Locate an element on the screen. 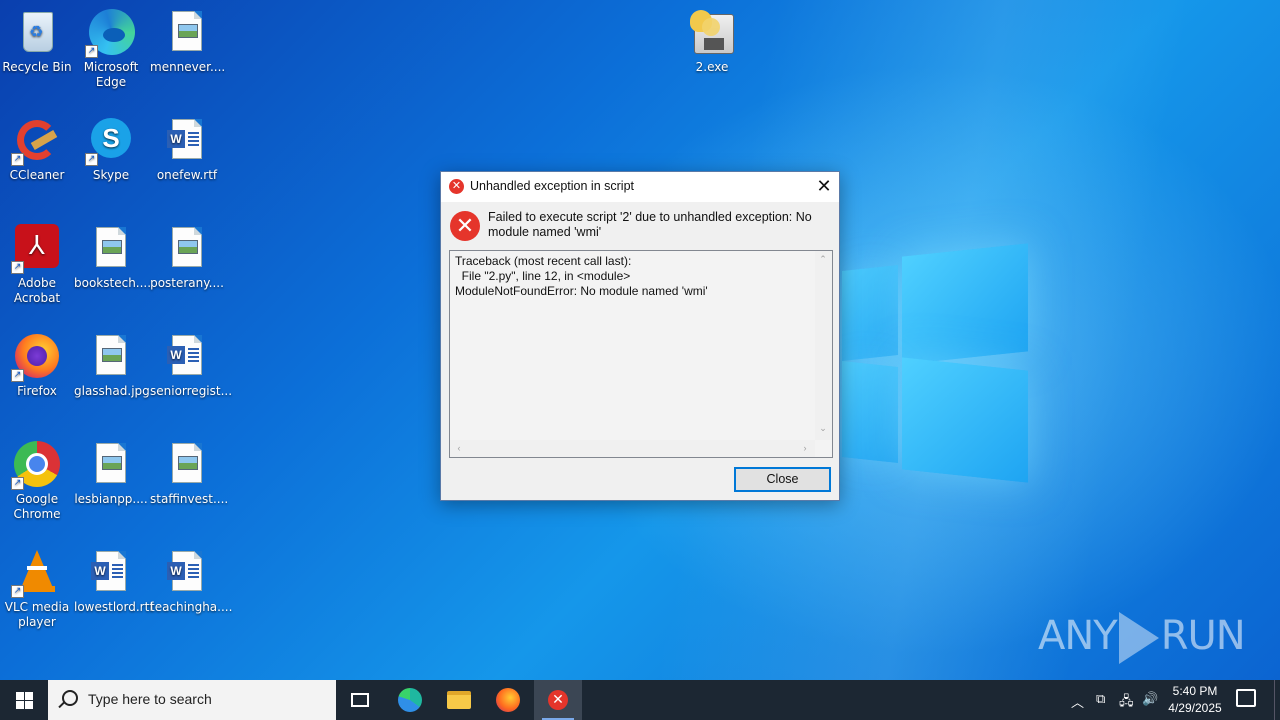 This screenshot has height=720, width=1280. scroll-left-icon: ‹ is located at coordinates (459, 448).